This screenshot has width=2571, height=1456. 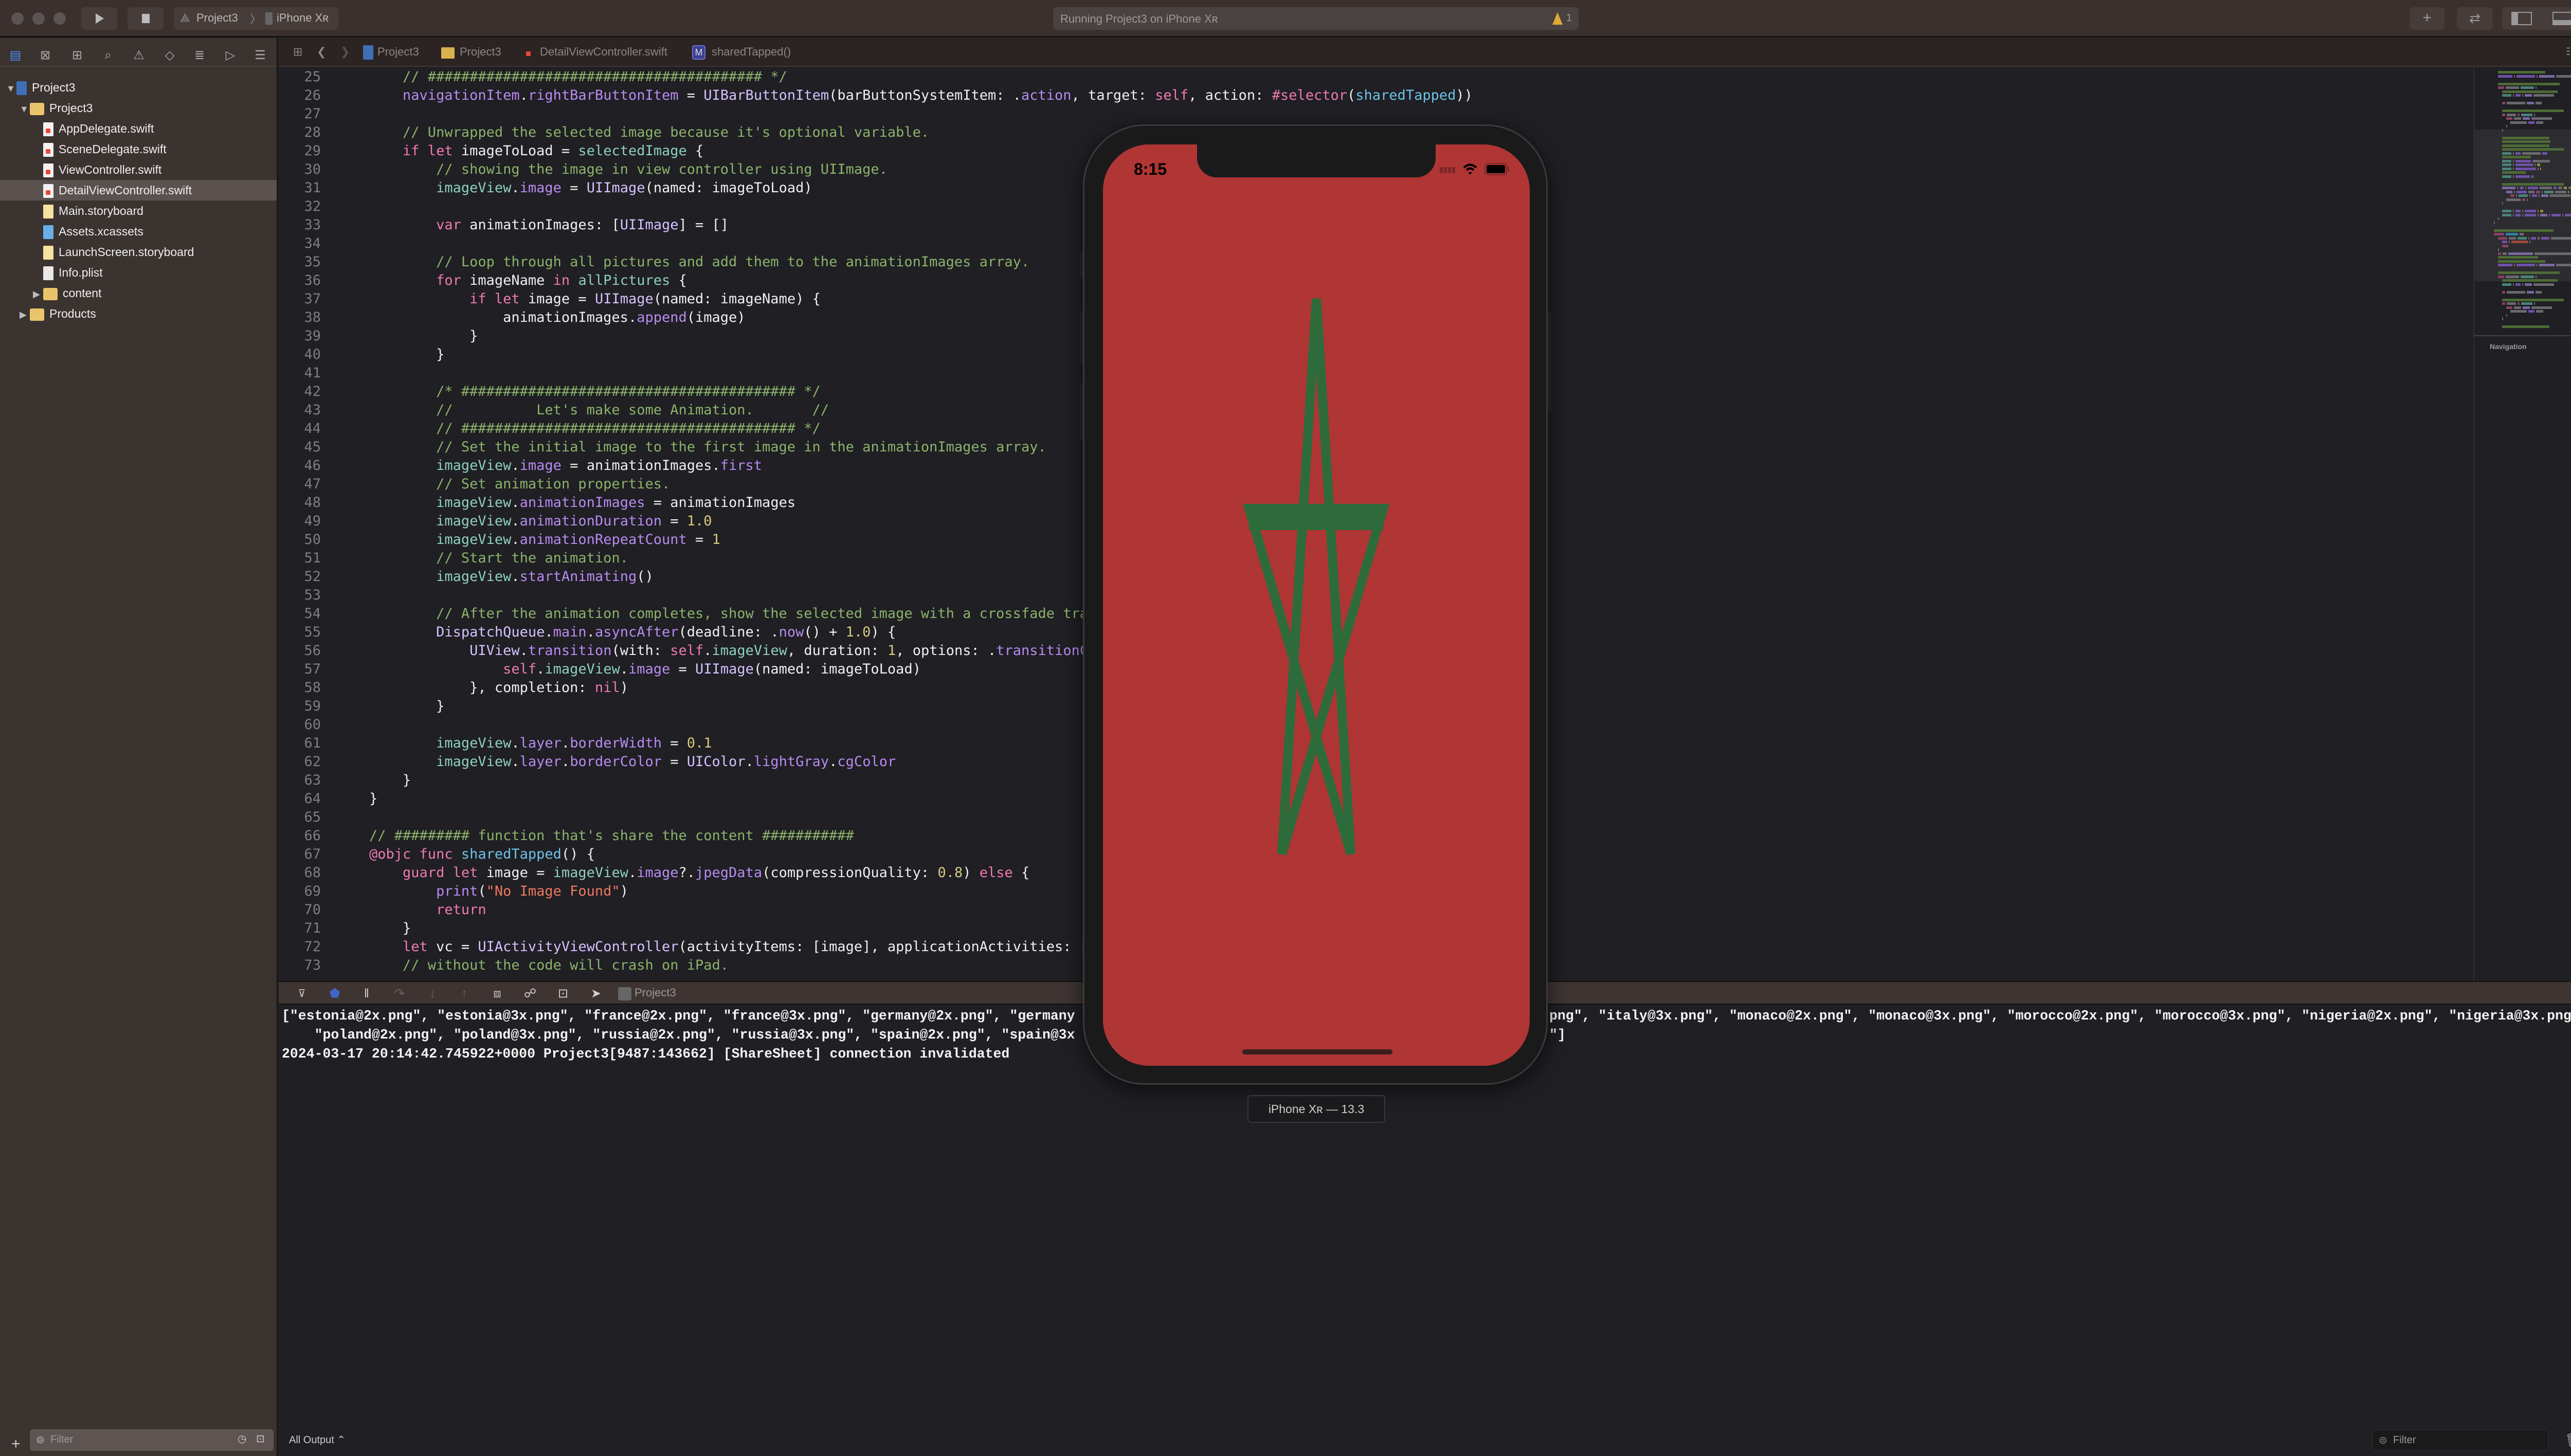 I want to click on step-out-icon: ↑, so click(x=464, y=994).